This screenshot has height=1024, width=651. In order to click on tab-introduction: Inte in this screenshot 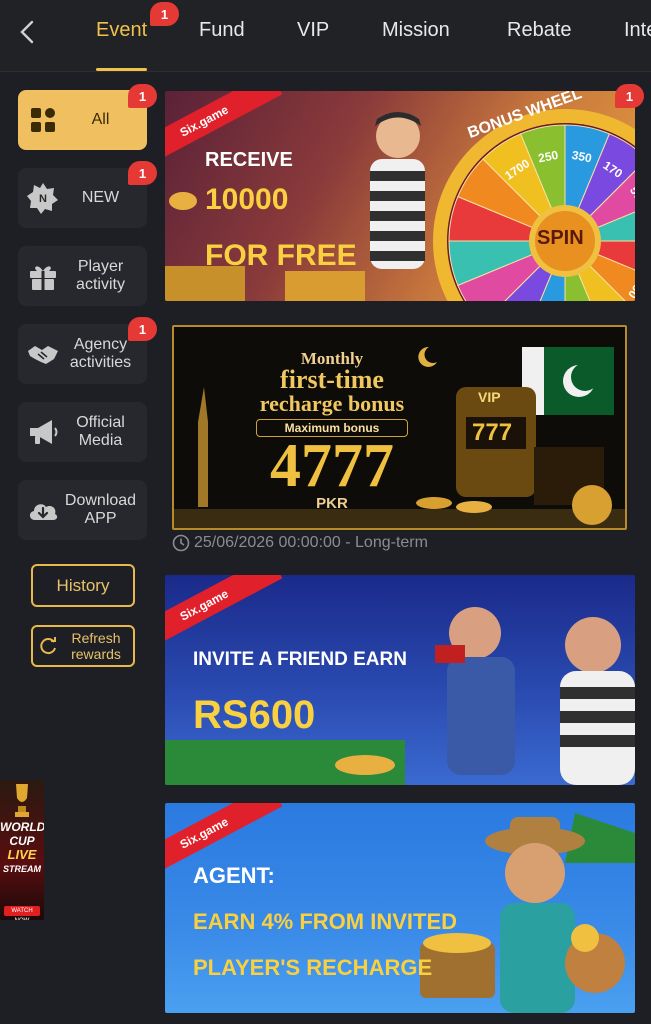, I will do `click(637, 30)`.